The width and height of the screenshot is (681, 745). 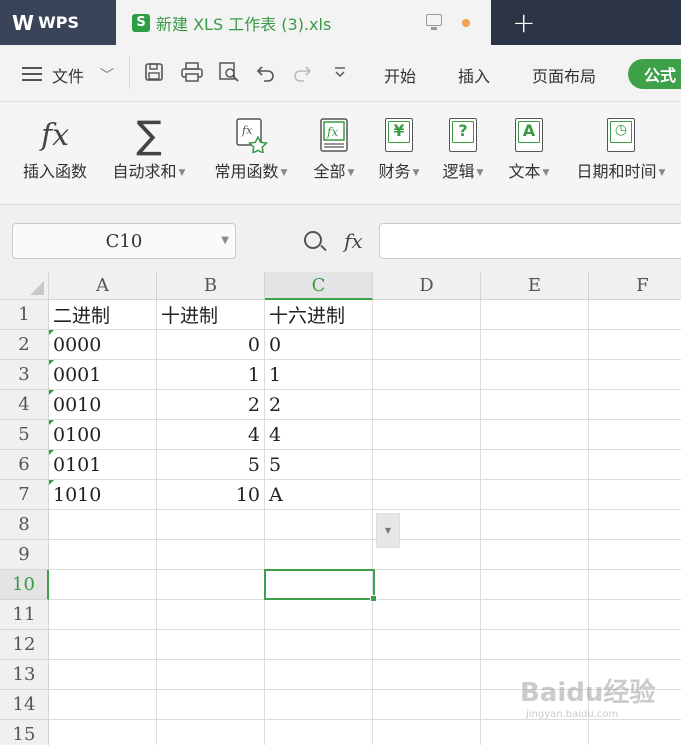 What do you see at coordinates (635, 375) in the screenshot?
I see `cell-f3` at bounding box center [635, 375].